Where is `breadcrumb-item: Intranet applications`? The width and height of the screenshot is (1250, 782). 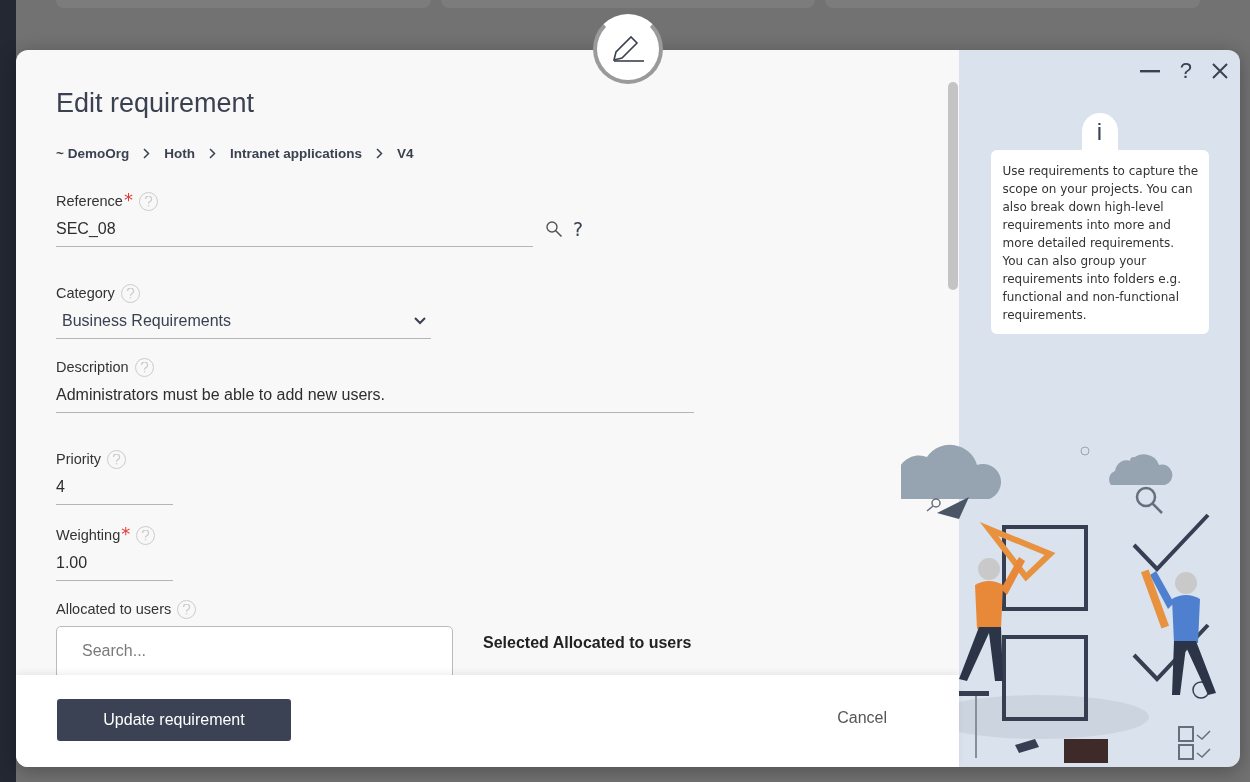 breadcrumb-item: Intranet applications is located at coordinates (295, 153).